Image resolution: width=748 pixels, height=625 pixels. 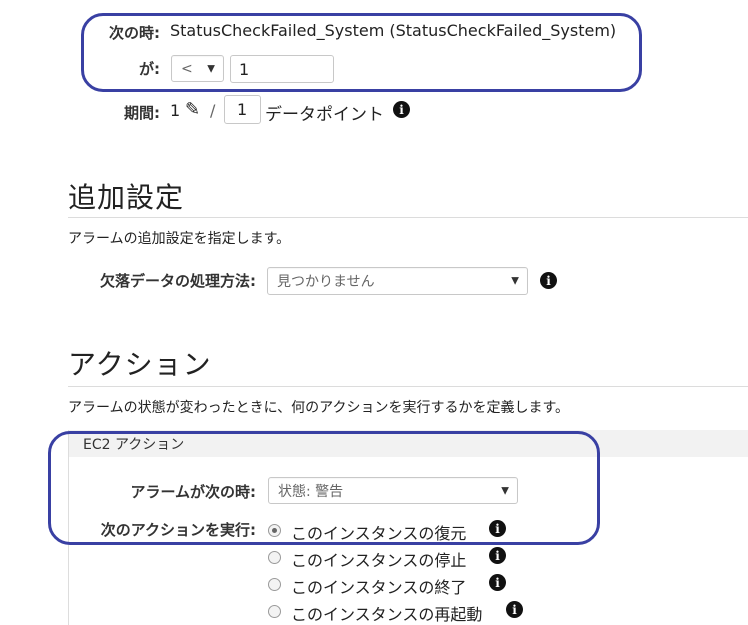 I want to click on condition-highlight, so click(x=361, y=52).